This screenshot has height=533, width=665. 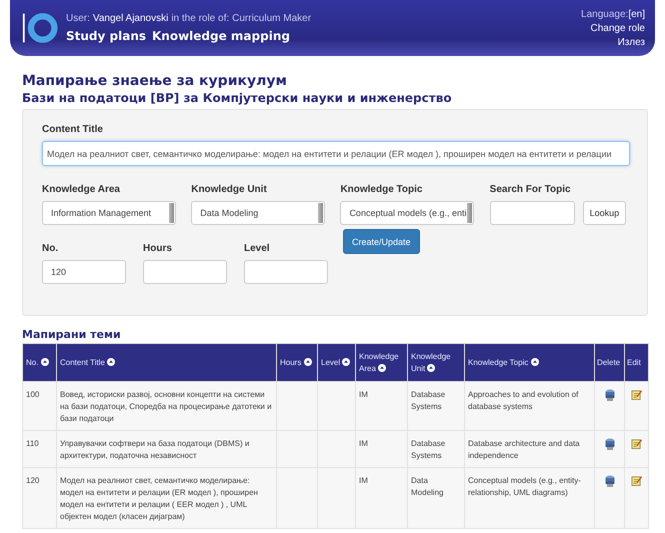 What do you see at coordinates (73, 129) in the screenshot?
I see `field-label: Content Title` at bounding box center [73, 129].